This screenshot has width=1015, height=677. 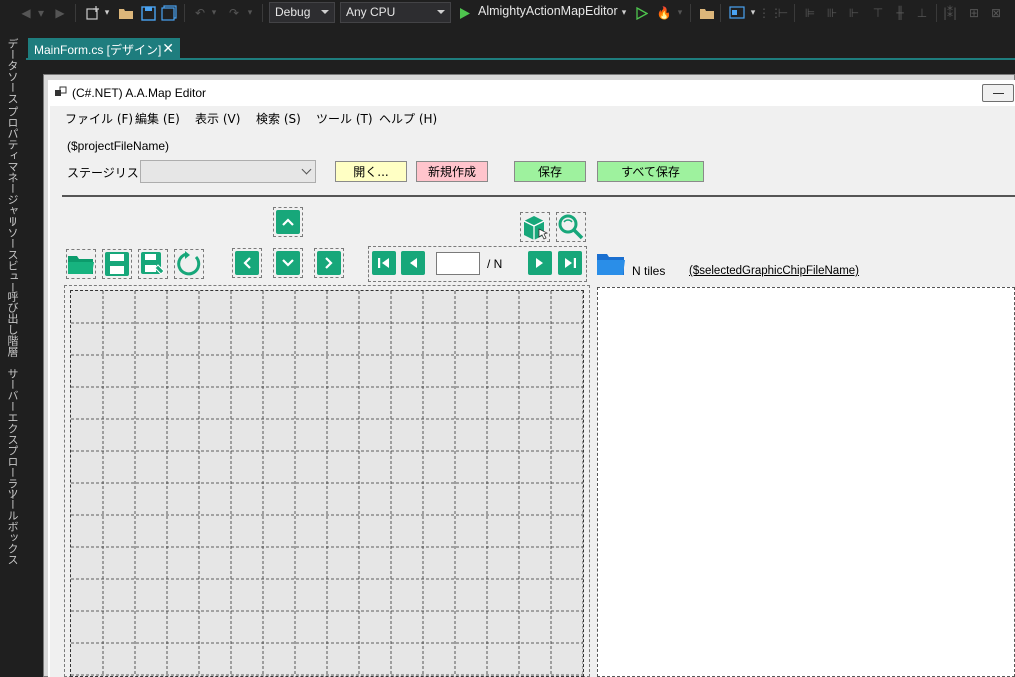 I want to click on save-button: 保存, so click(x=550, y=171).